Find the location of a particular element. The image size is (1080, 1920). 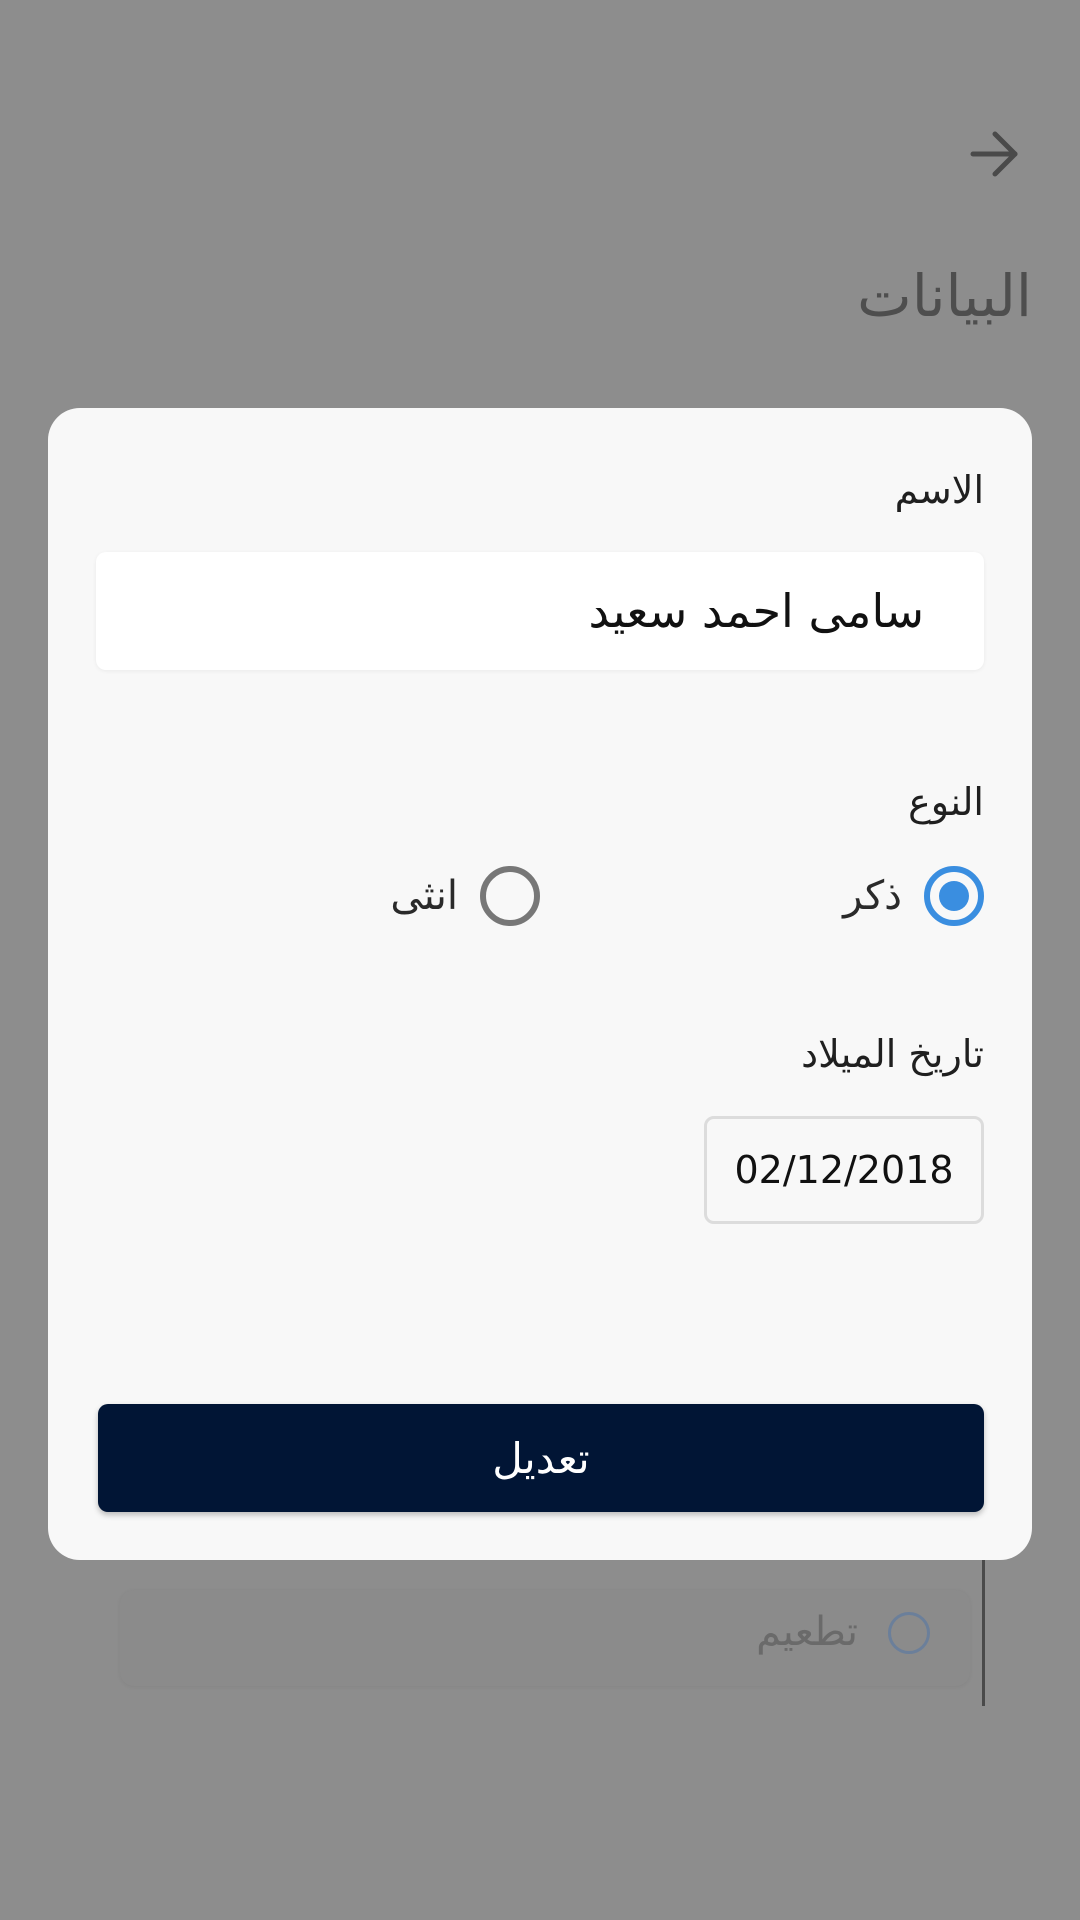

arrow-right-icon is located at coordinates (995, 154).